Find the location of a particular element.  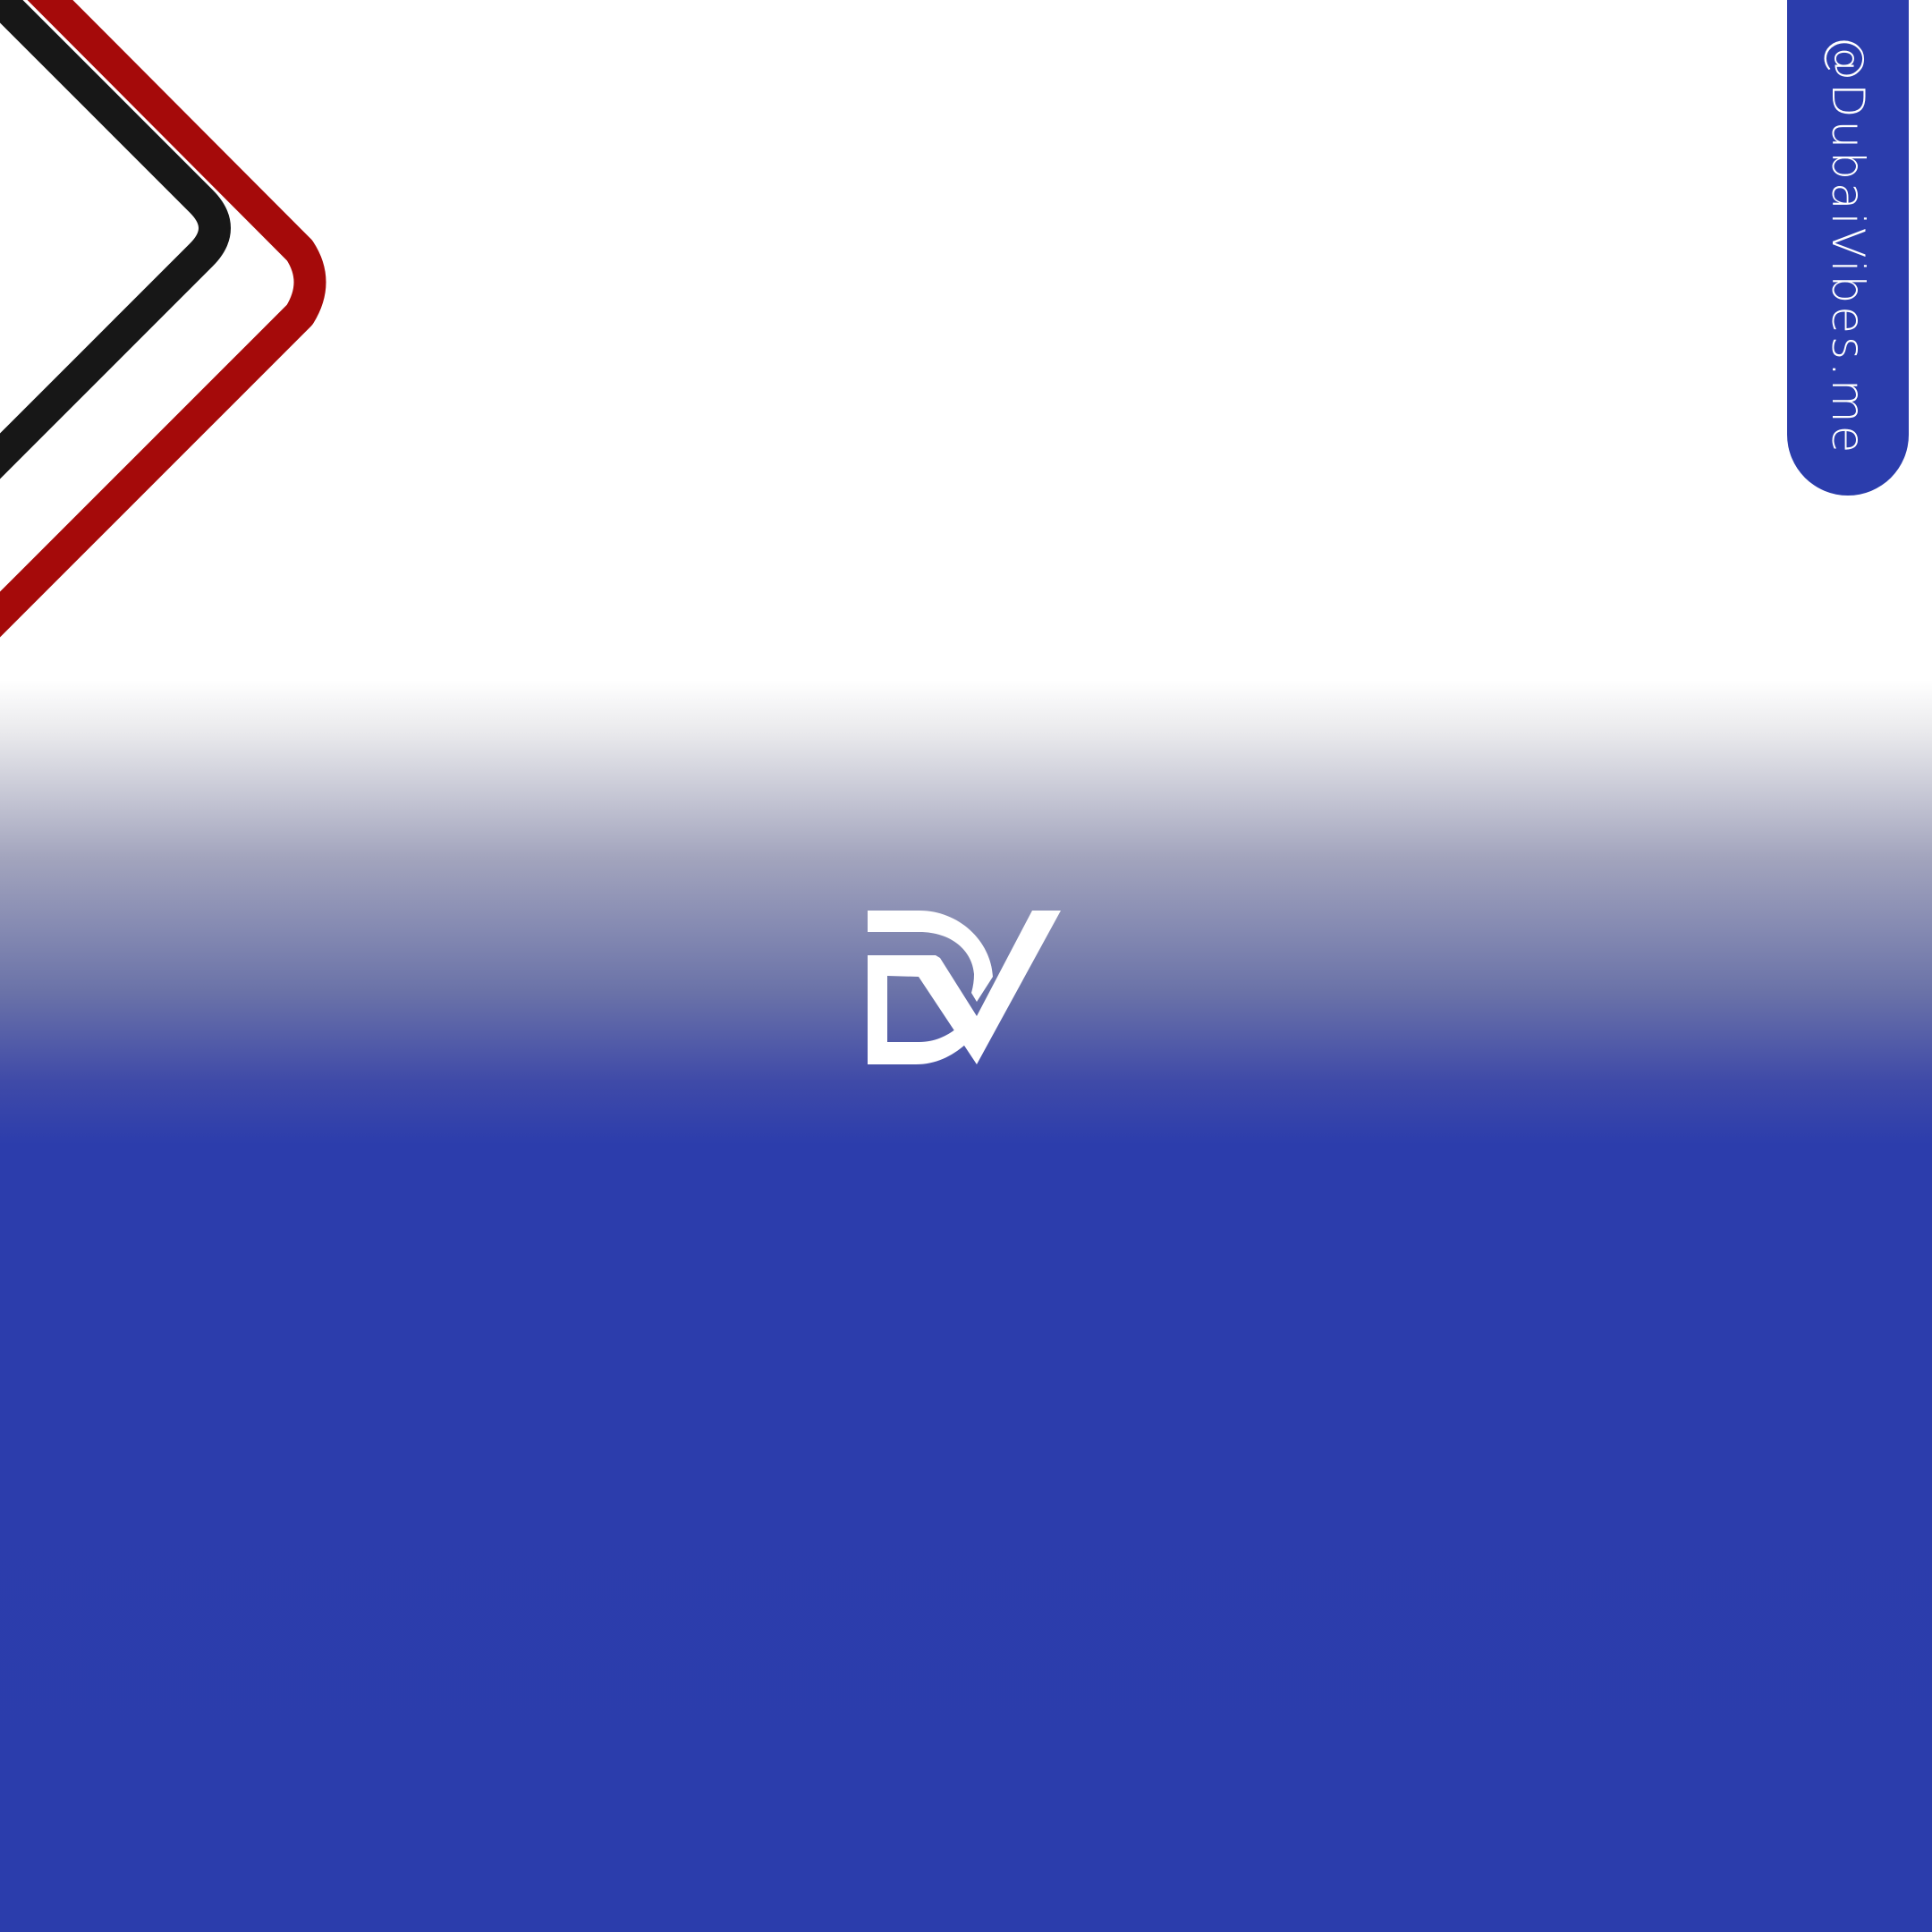

social-handle-text: @DubaiVibes.me is located at coordinates (1848, 246).